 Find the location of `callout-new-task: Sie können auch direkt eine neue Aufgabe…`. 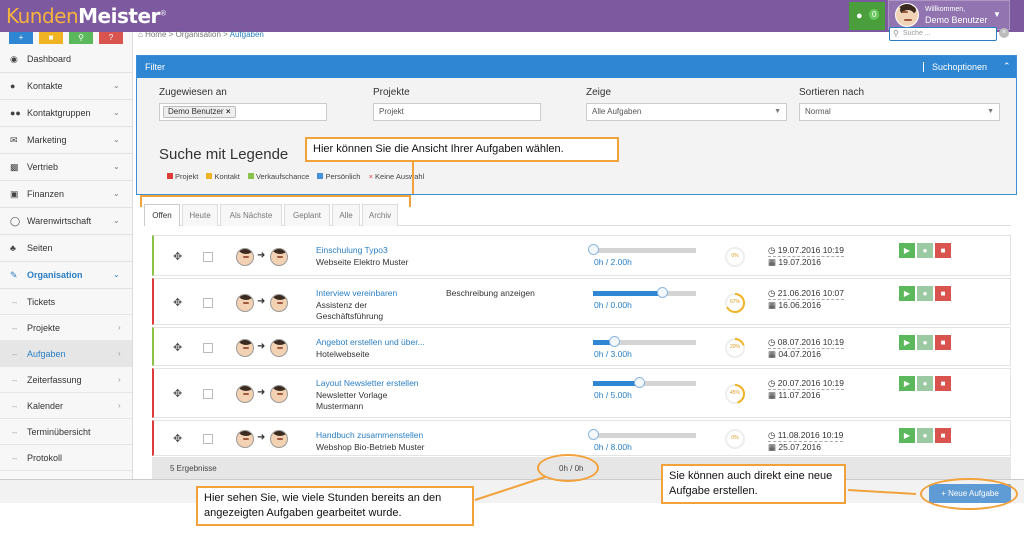

callout-new-task: Sie können auch direkt eine neue Aufgabe… is located at coordinates (753, 484).